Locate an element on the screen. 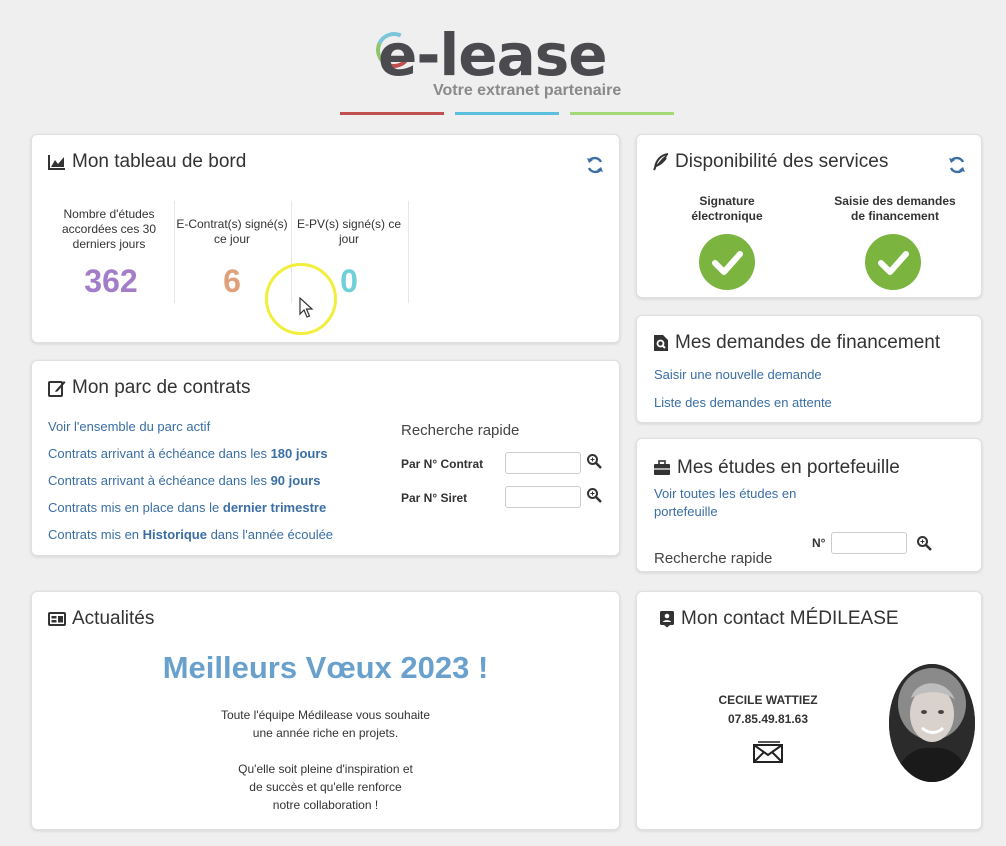  etudes-title: Mes études en portefeuille is located at coordinates (776, 468).